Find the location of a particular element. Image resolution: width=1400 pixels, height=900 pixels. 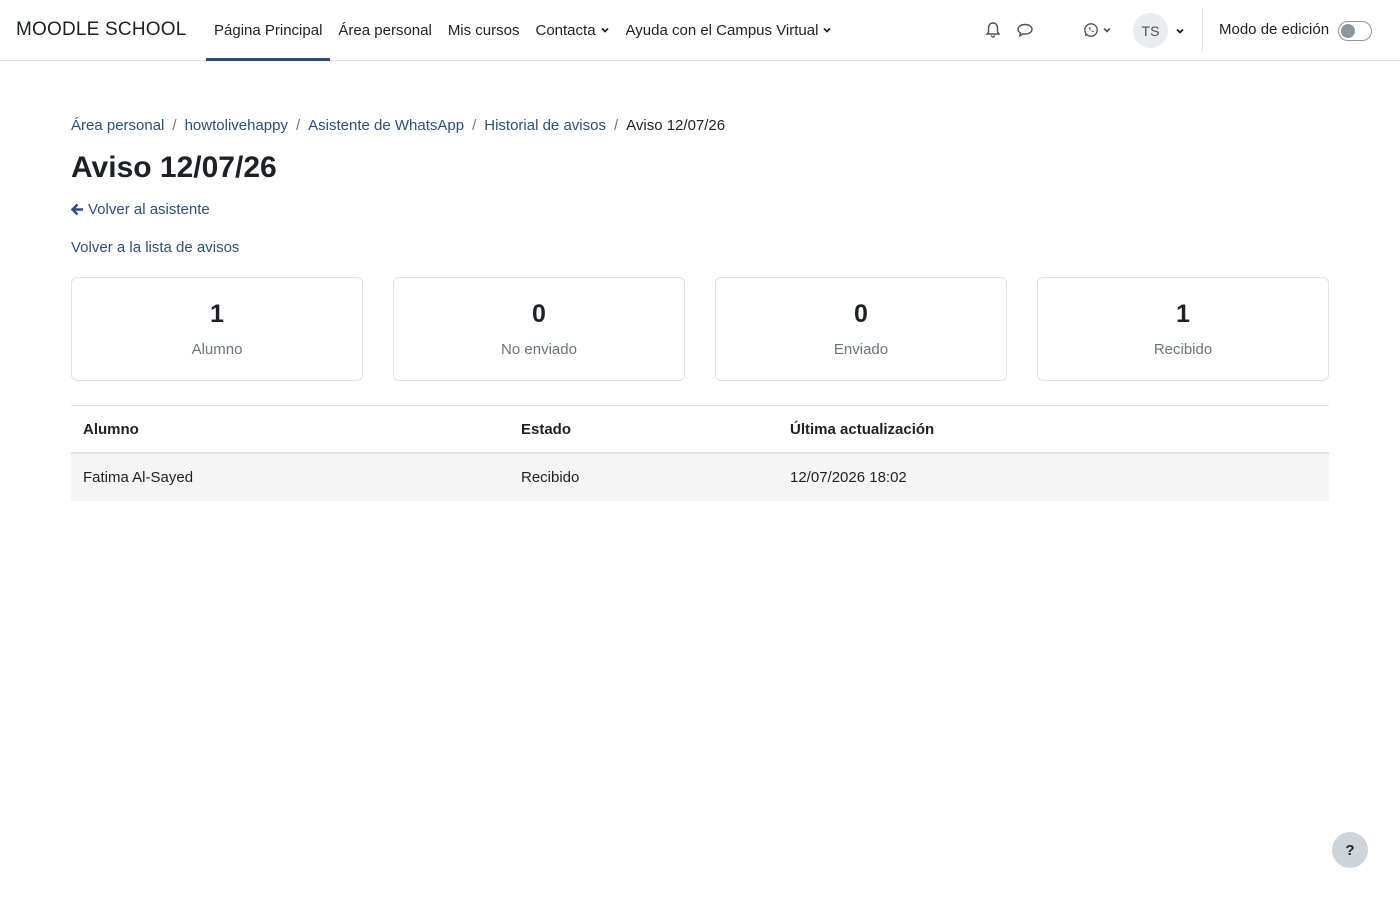

stat-label: Alumno is located at coordinates (217, 349).